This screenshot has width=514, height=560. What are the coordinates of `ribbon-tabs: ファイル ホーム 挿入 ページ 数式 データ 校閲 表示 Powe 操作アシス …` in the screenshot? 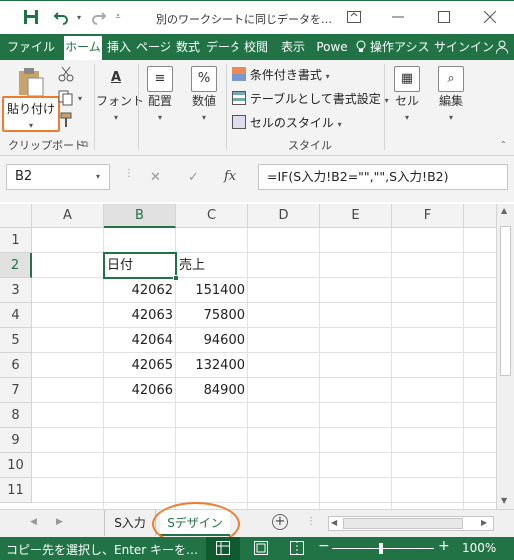 It's located at (257, 47).